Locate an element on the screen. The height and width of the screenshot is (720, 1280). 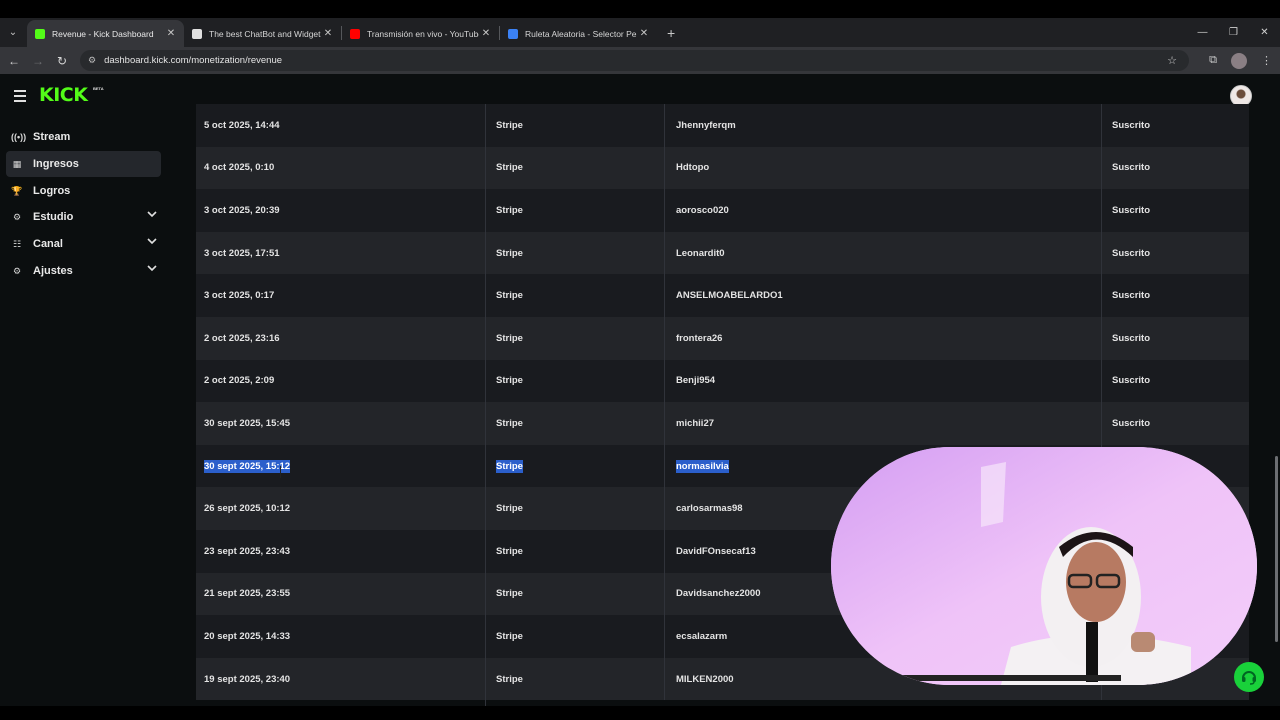
support-chat-button is located at coordinates (1249, 677).